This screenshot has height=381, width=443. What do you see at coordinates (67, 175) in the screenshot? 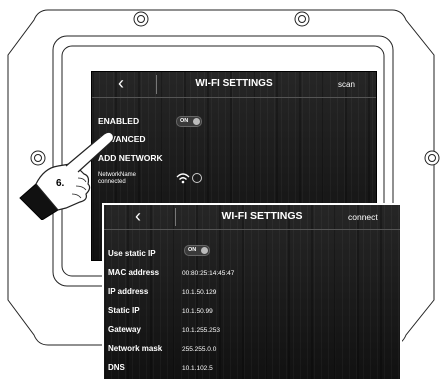
I see `pointing-hand-icon` at bounding box center [67, 175].